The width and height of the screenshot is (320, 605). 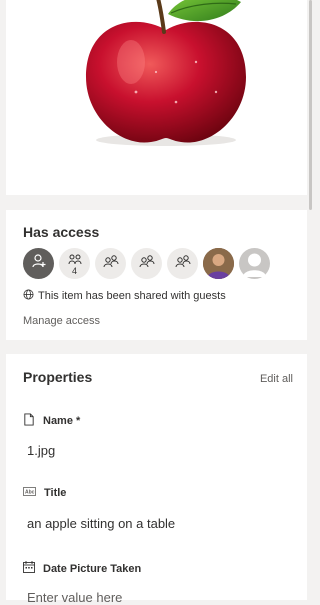 I want to click on user-photo-avatar, so click(x=218, y=263).